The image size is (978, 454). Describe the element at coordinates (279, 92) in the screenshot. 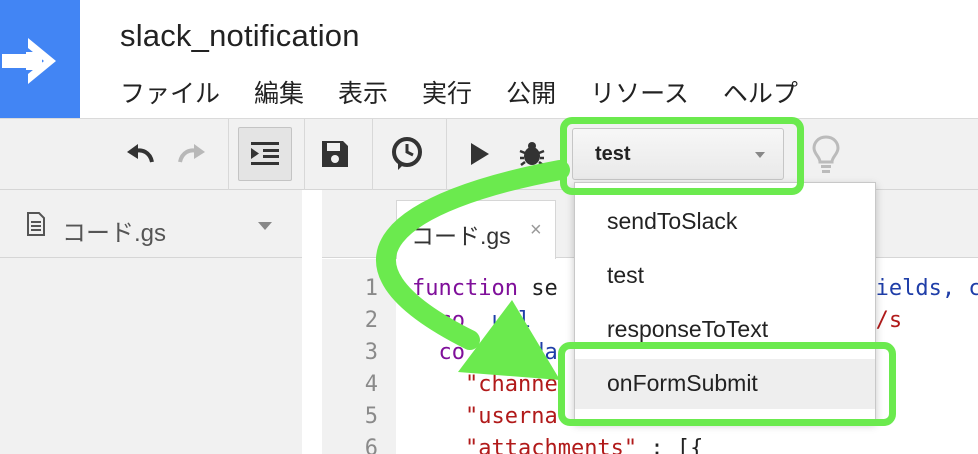

I see `menu-edit: 編集` at that location.